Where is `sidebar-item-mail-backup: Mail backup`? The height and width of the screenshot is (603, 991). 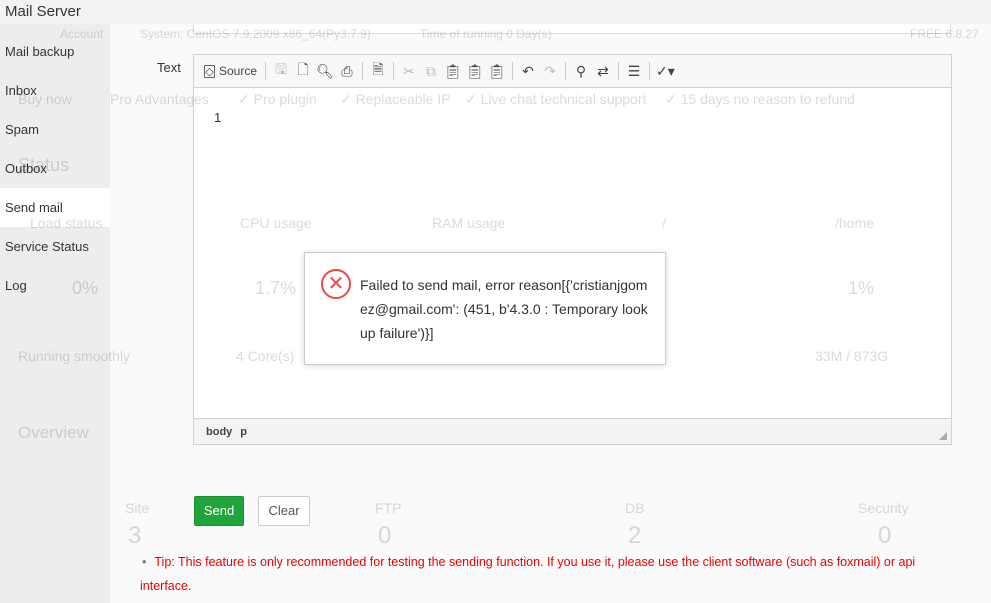
sidebar-item-mail-backup: Mail backup is located at coordinates (55, 51).